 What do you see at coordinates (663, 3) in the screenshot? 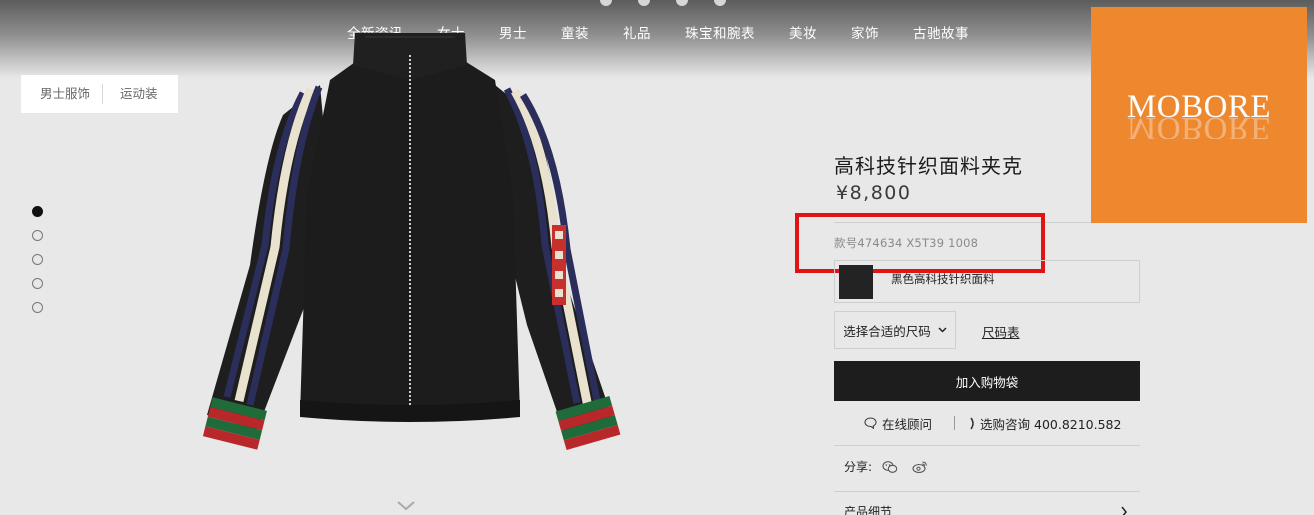
I see `header-dots` at bounding box center [663, 3].